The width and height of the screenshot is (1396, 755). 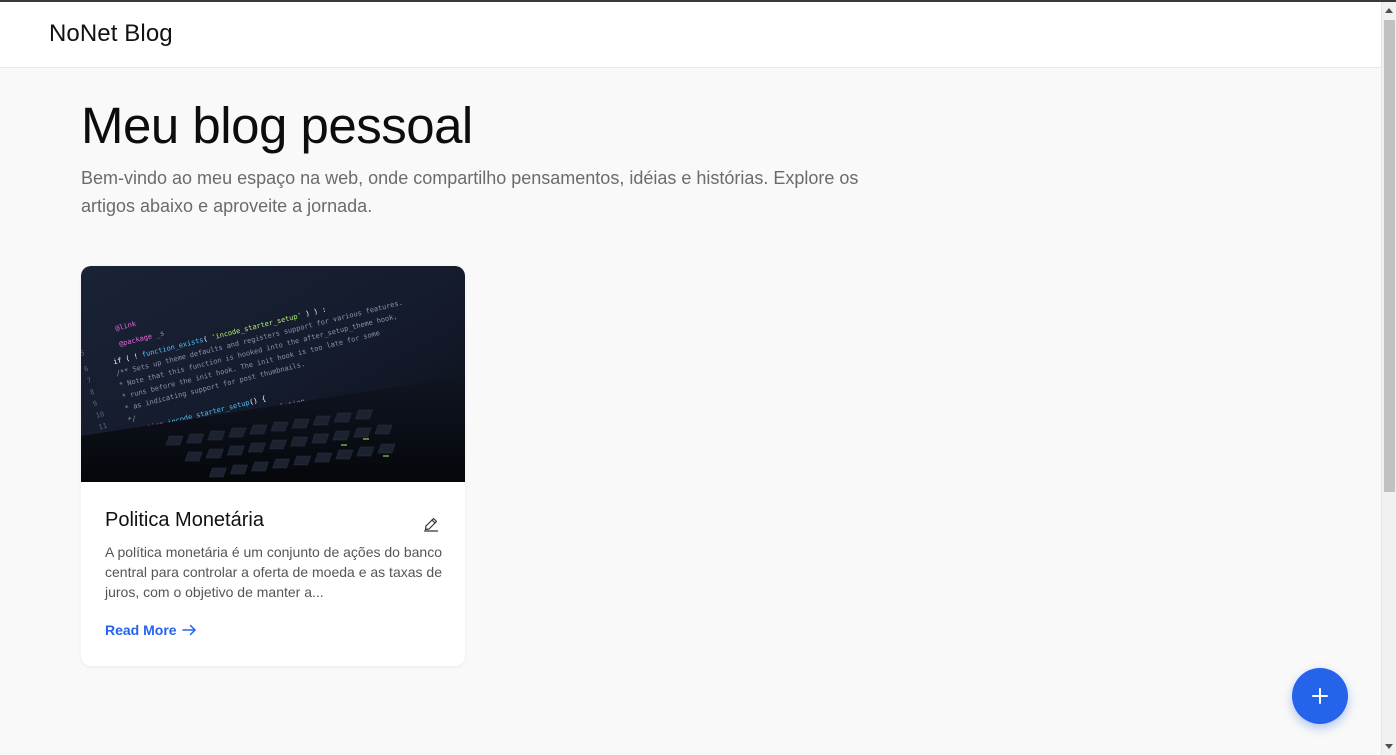 I want to click on scroll-down-arrow-icon, so click(x=1389, y=746).